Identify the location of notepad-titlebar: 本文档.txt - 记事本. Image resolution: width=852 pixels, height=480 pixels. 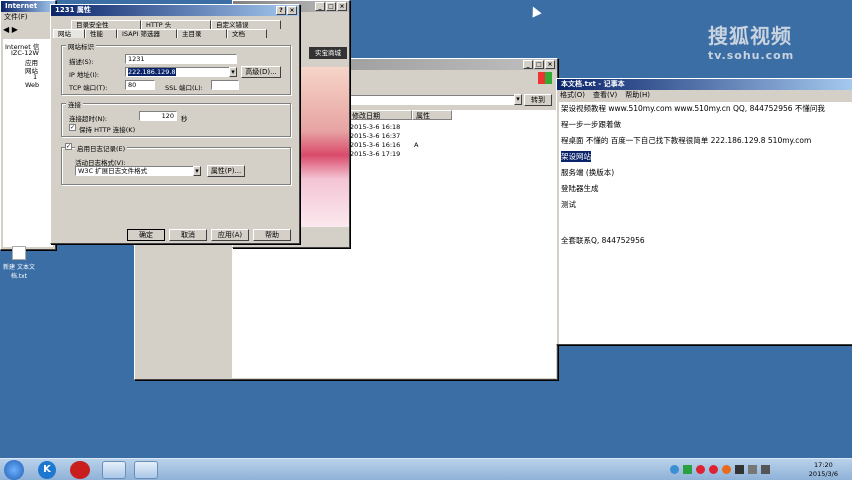
(704, 84).